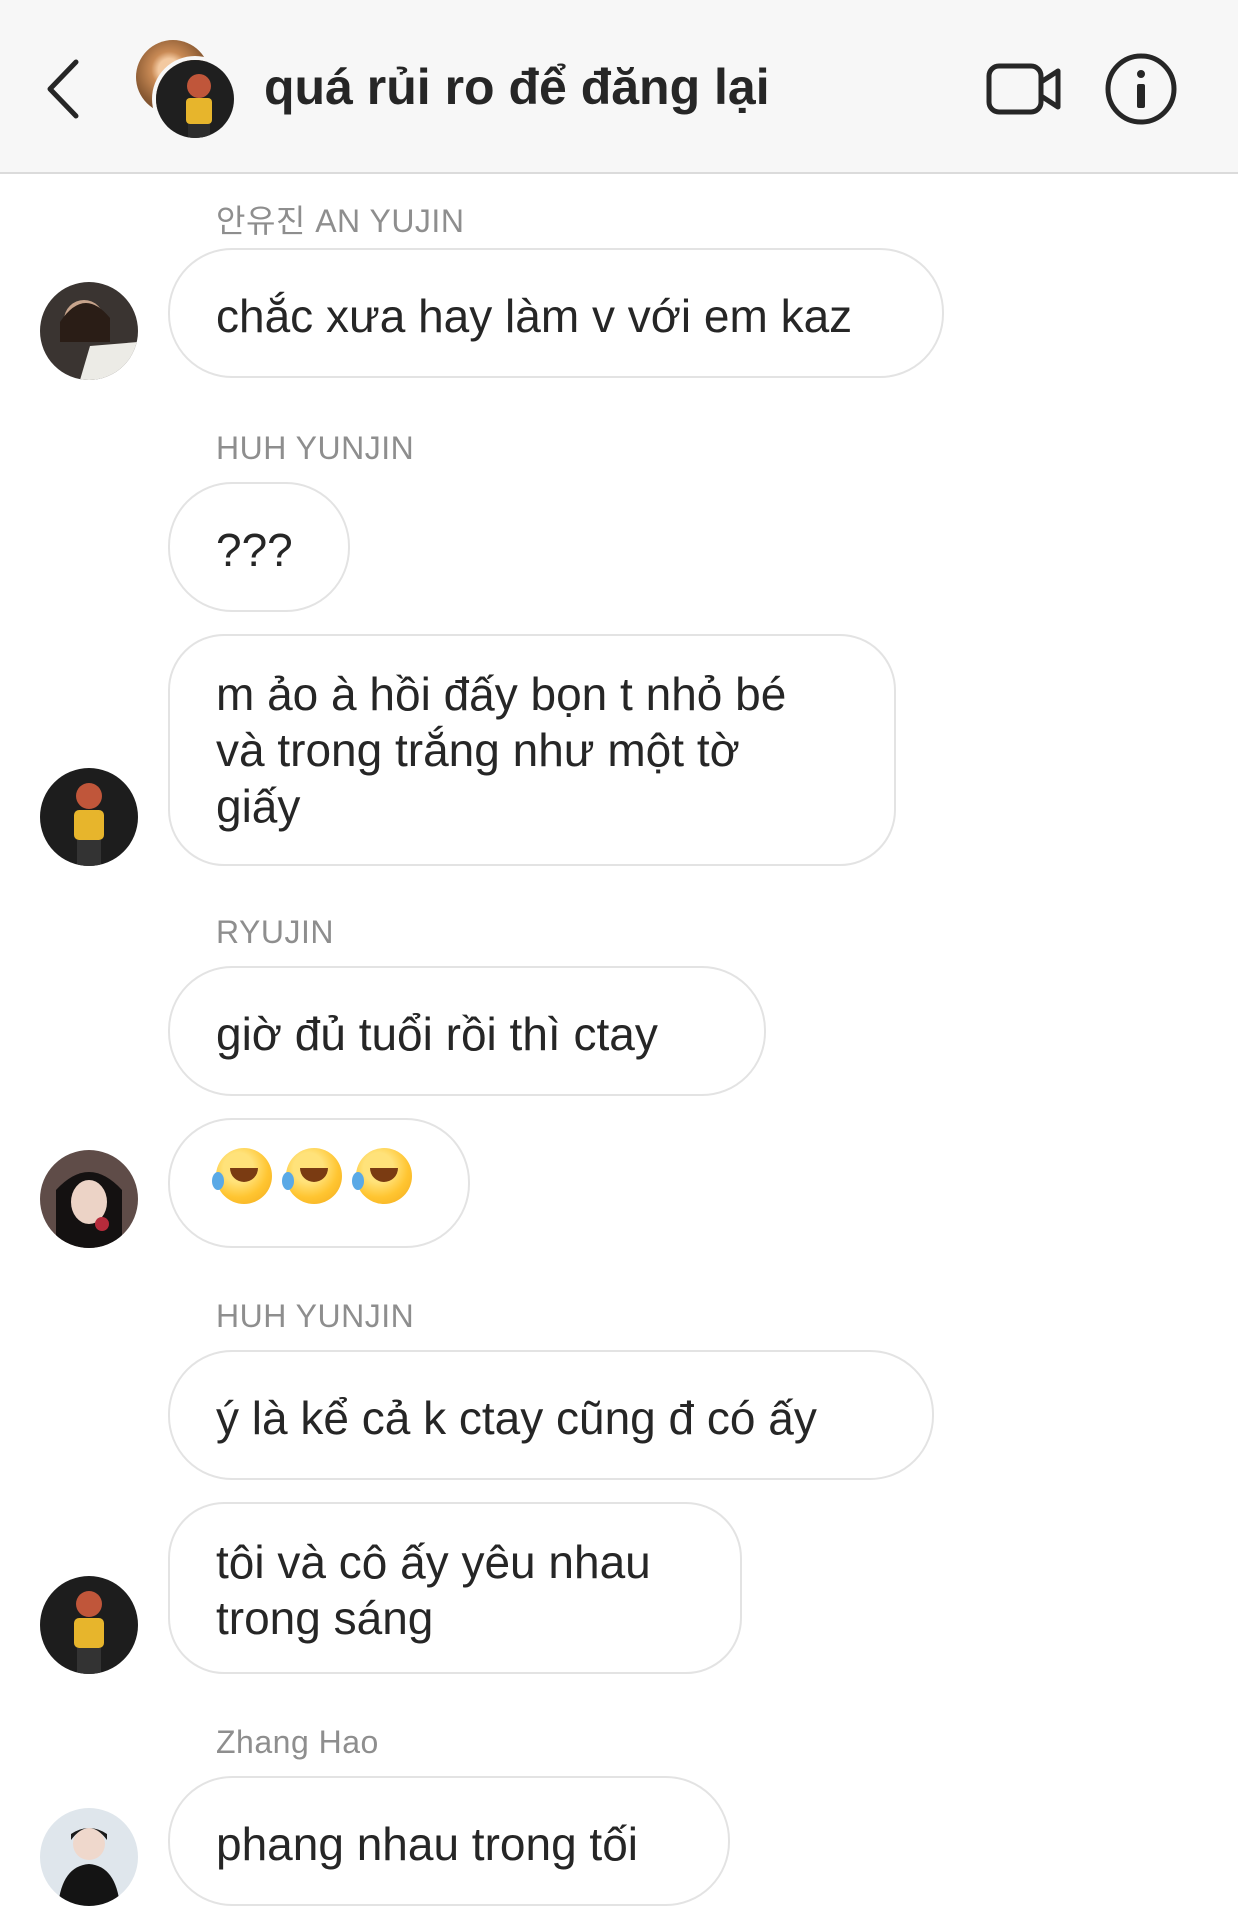 This screenshot has width=1238, height=1920. I want to click on group-avatar-front, so click(195, 99).